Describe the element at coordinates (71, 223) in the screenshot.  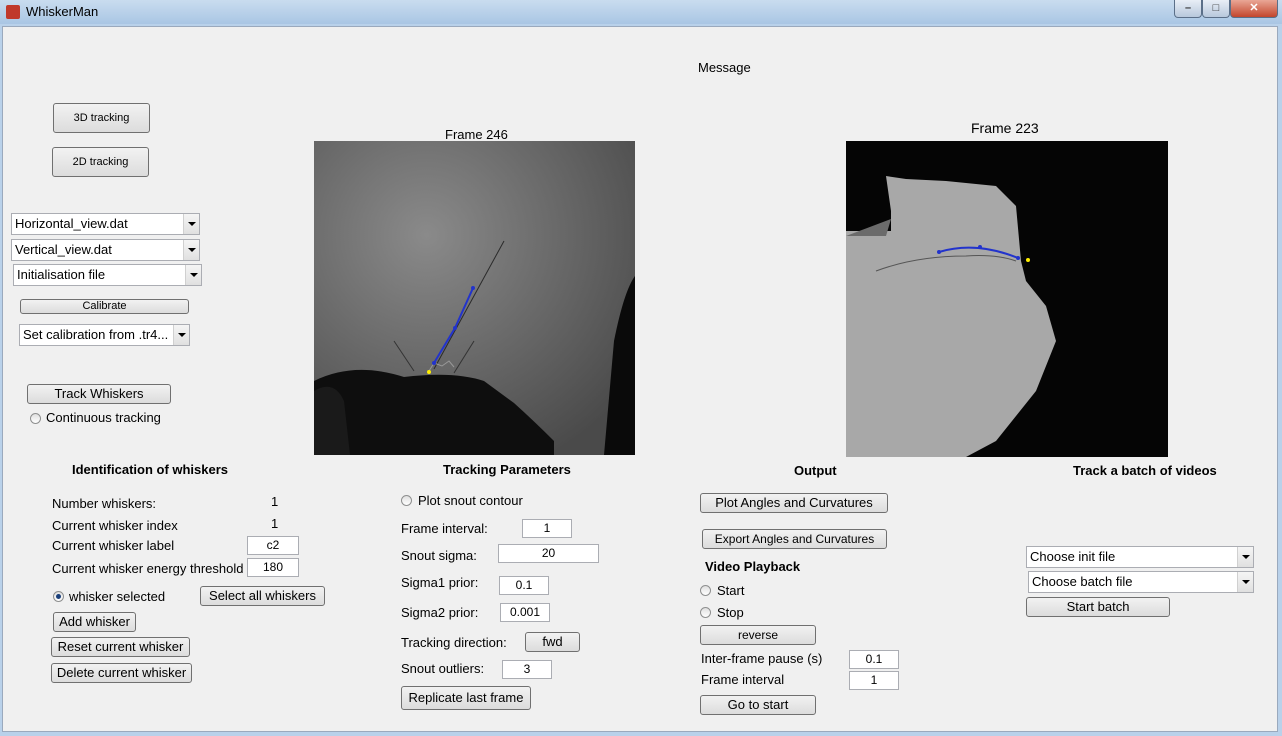
I see `horizontal-view-value: Horizontal_view.dat` at that location.